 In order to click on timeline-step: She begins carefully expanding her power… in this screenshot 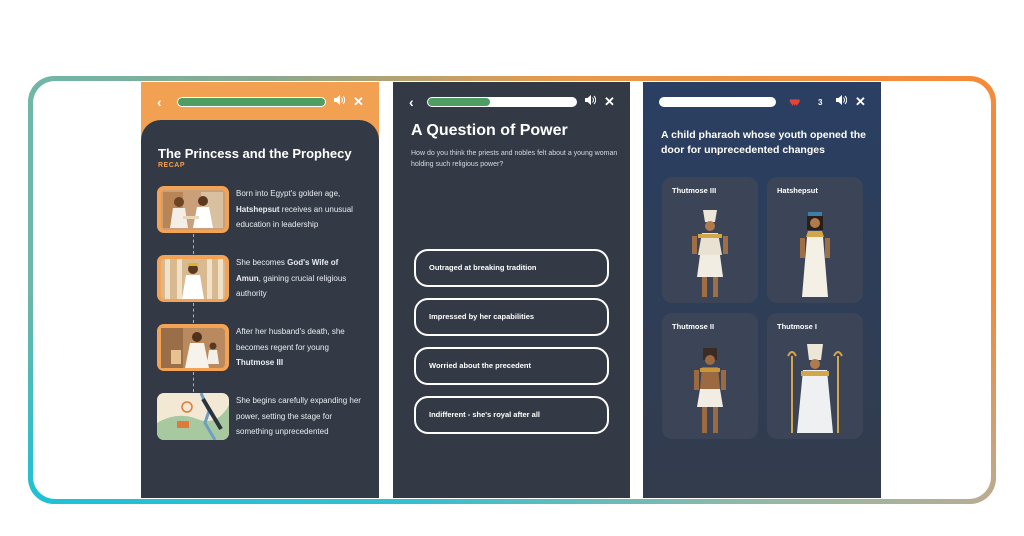, I will do `click(262, 418)`.